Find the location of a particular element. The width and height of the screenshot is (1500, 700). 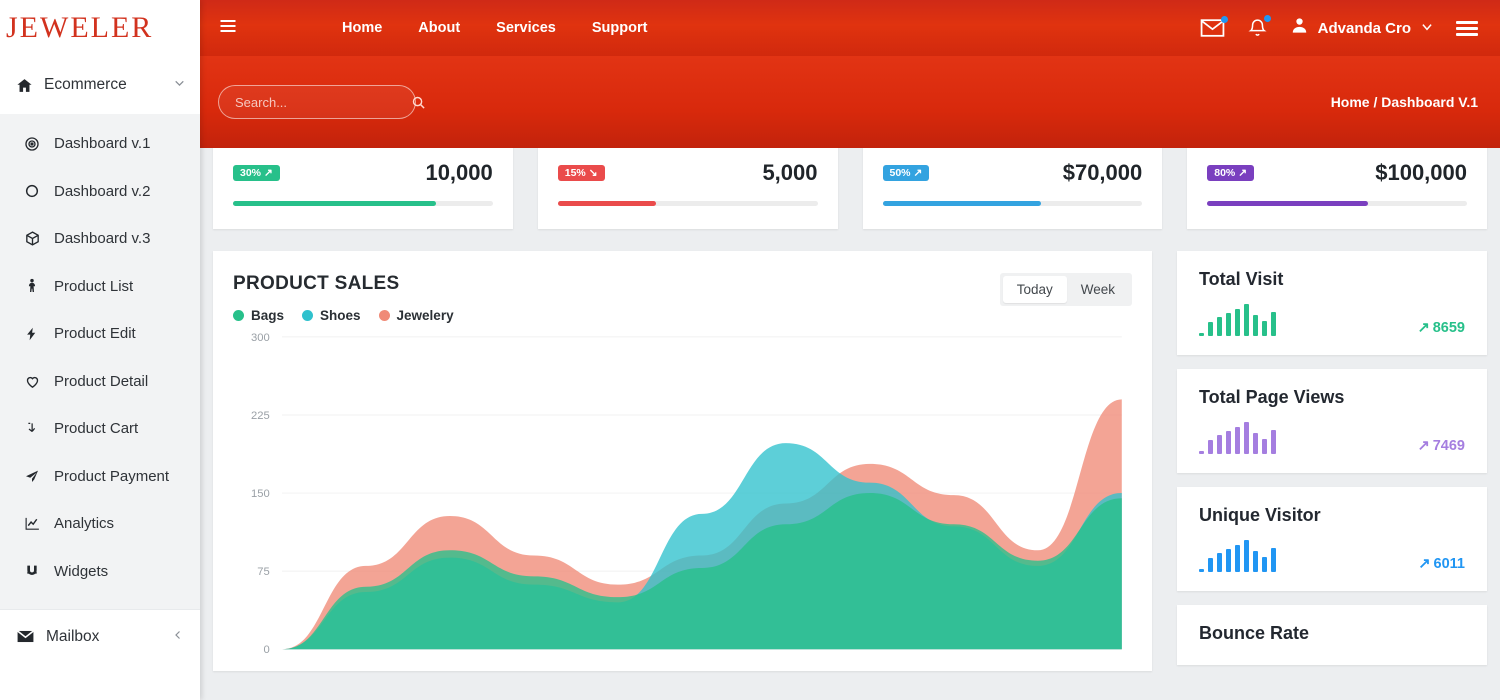

nav-link-about: About is located at coordinates (439, 28).